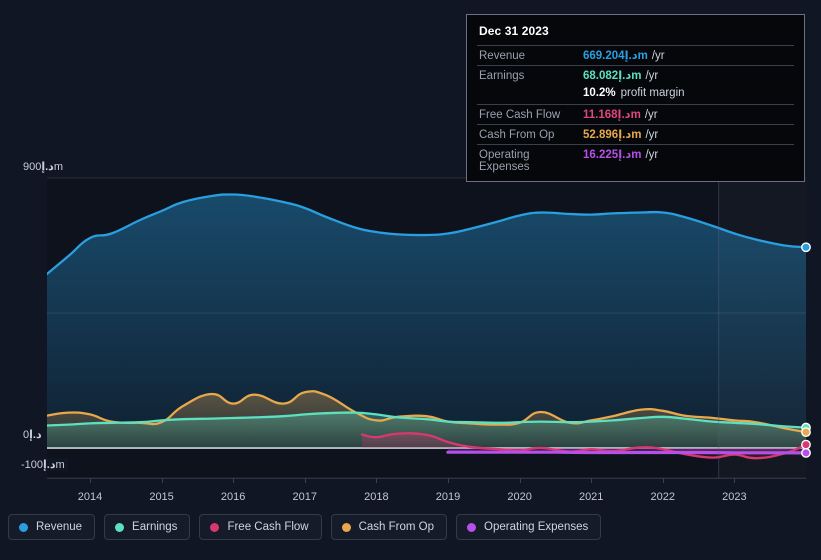  I want to click on y-axis-label-900: 900د.إm, so click(43, 166).